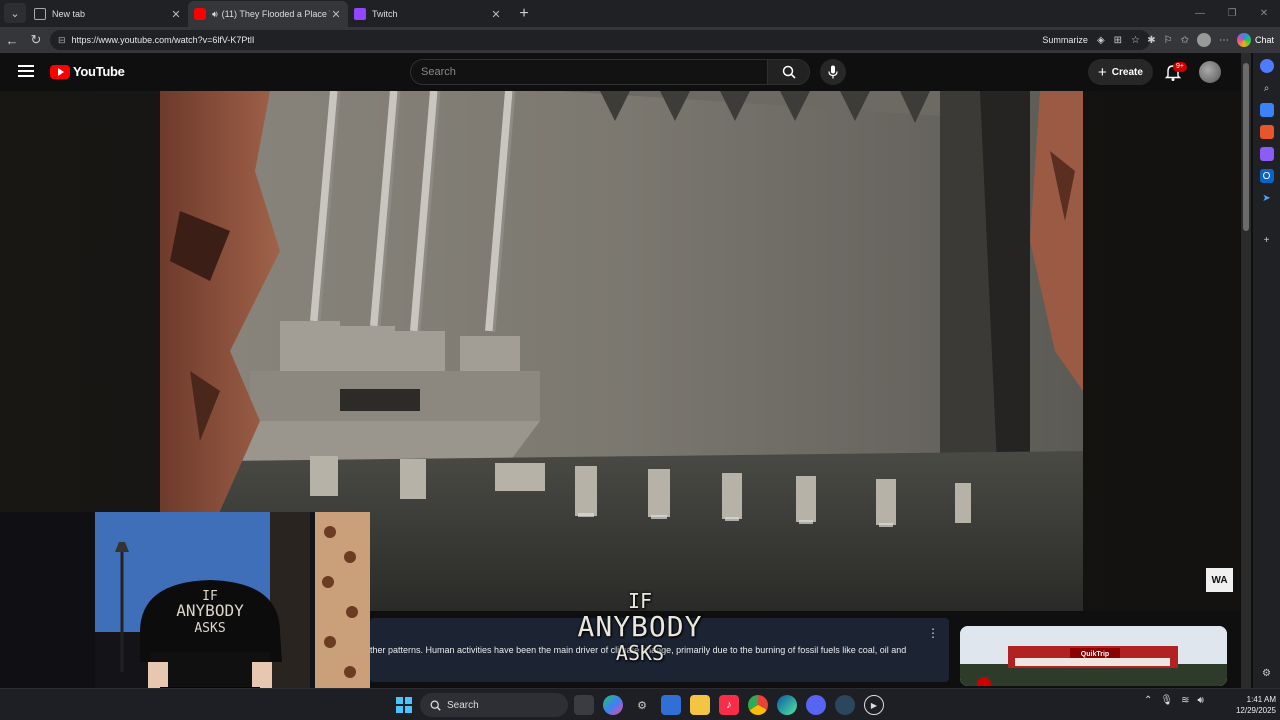 Image resolution: width=1280 pixels, height=720 pixels. What do you see at coordinates (1203, 40) in the screenshot?
I see `profile-avatar` at bounding box center [1203, 40].